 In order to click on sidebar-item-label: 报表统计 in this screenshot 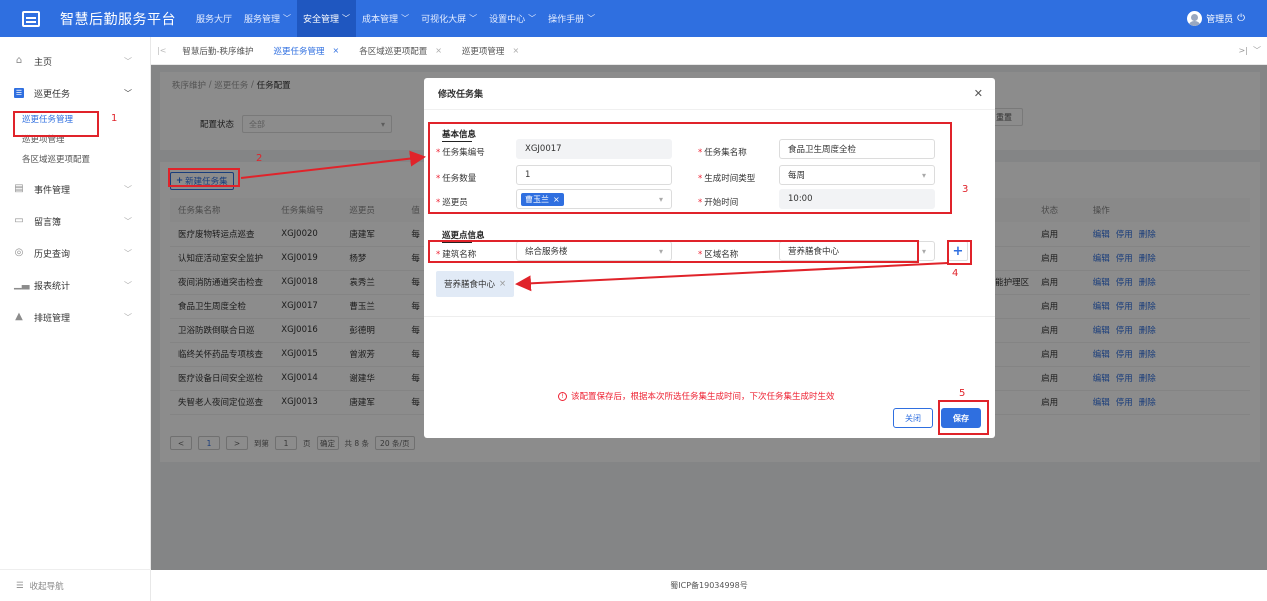, I will do `click(52, 286)`.